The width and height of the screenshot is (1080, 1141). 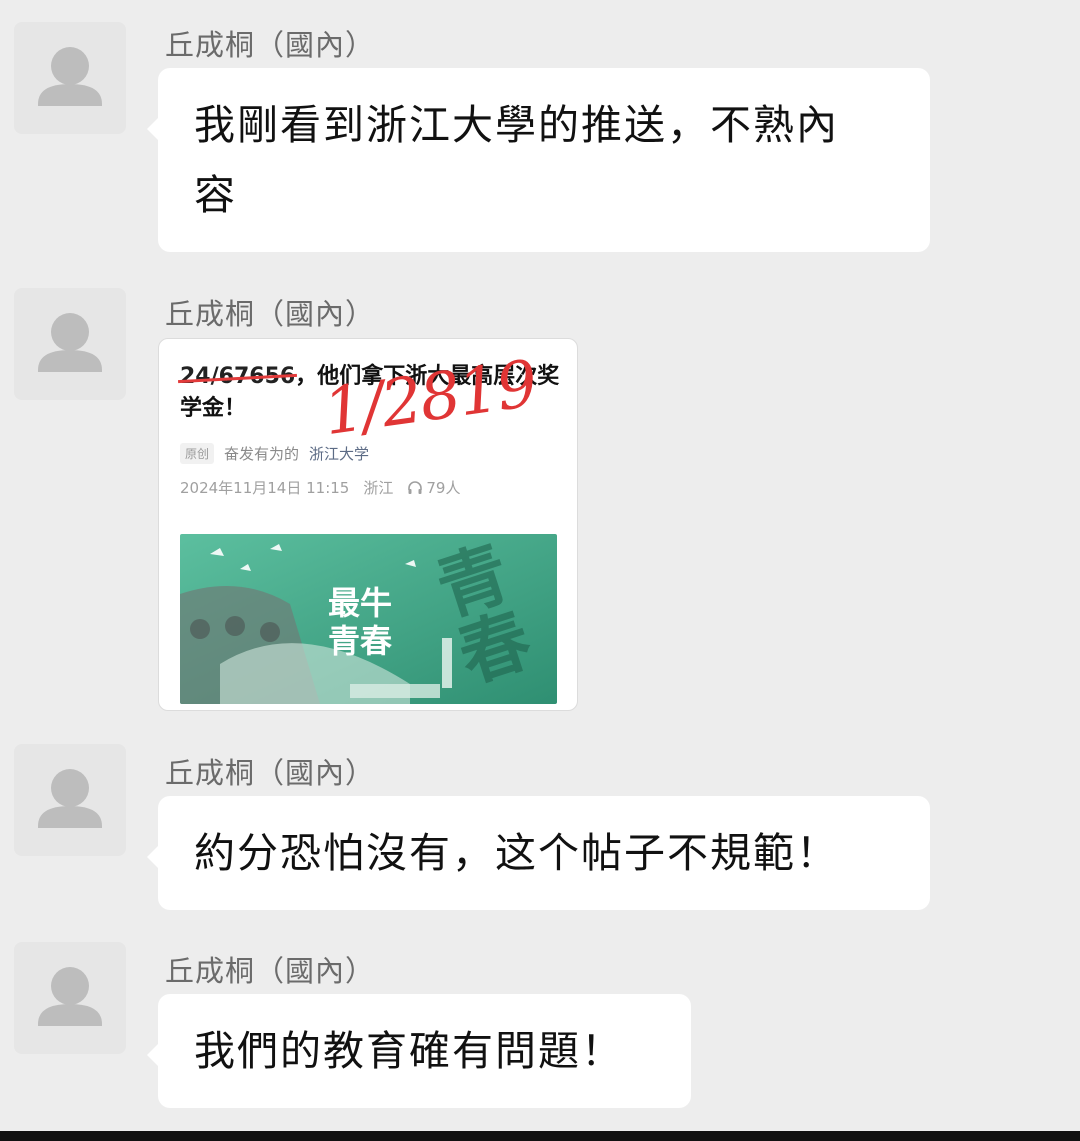 I want to click on screen-bottom-edge, so click(x=540, y=1136).